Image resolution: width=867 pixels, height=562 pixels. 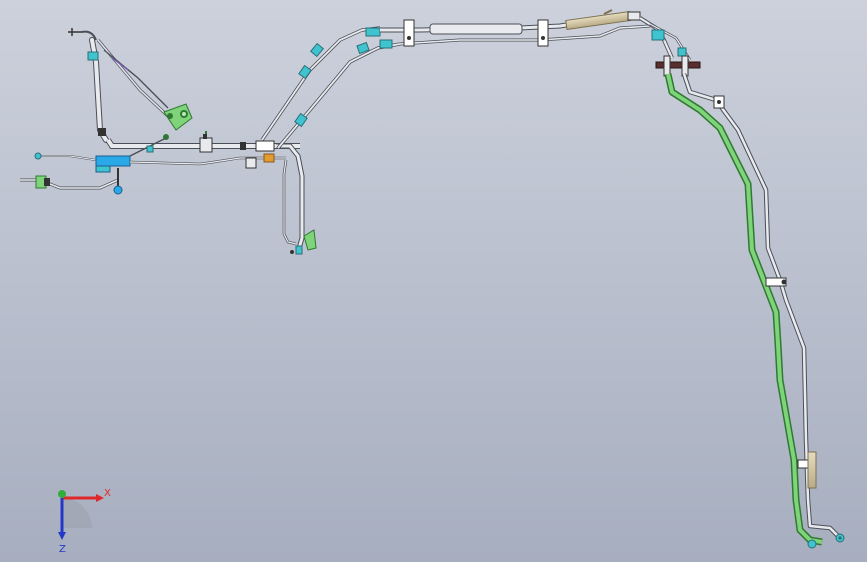 I want to click on left-main-trunk, so click(x=202, y=142).